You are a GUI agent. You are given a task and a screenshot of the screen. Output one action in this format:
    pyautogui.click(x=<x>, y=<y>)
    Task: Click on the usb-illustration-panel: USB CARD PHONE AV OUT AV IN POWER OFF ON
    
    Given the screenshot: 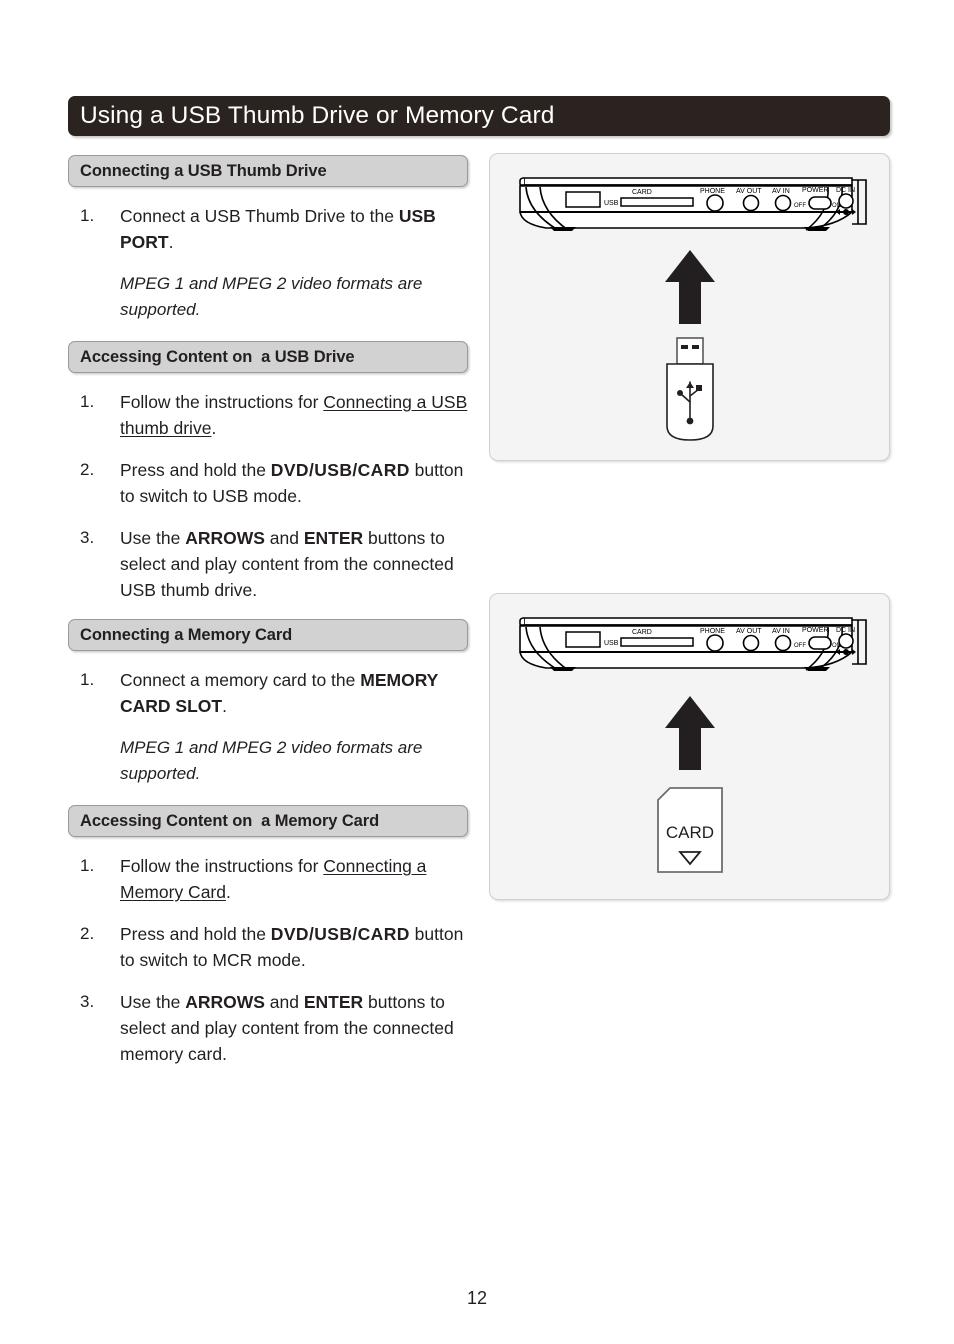 What is the action you would take?
    pyautogui.click(x=689, y=307)
    